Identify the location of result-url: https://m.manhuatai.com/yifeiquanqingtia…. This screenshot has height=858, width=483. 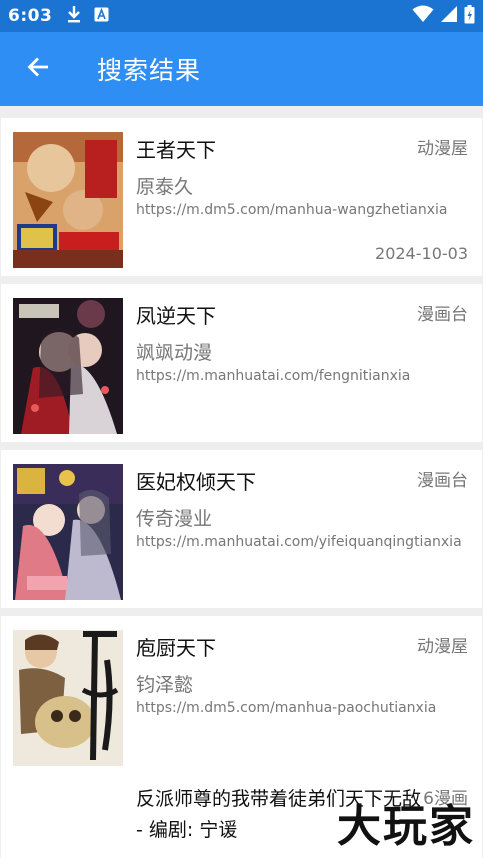
(299, 542).